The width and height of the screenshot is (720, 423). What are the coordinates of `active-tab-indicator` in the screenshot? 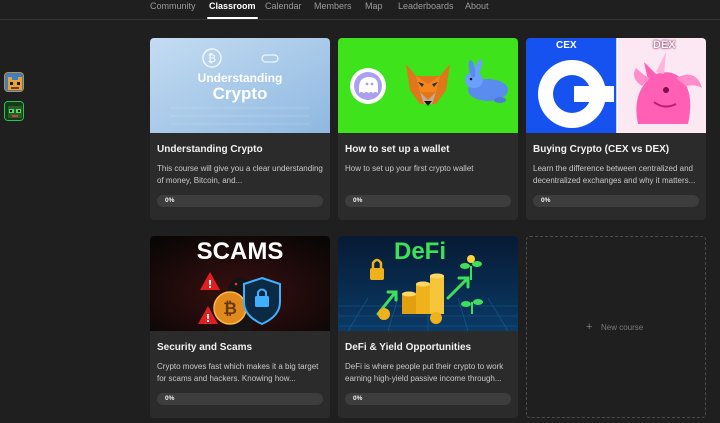 It's located at (232, 18).